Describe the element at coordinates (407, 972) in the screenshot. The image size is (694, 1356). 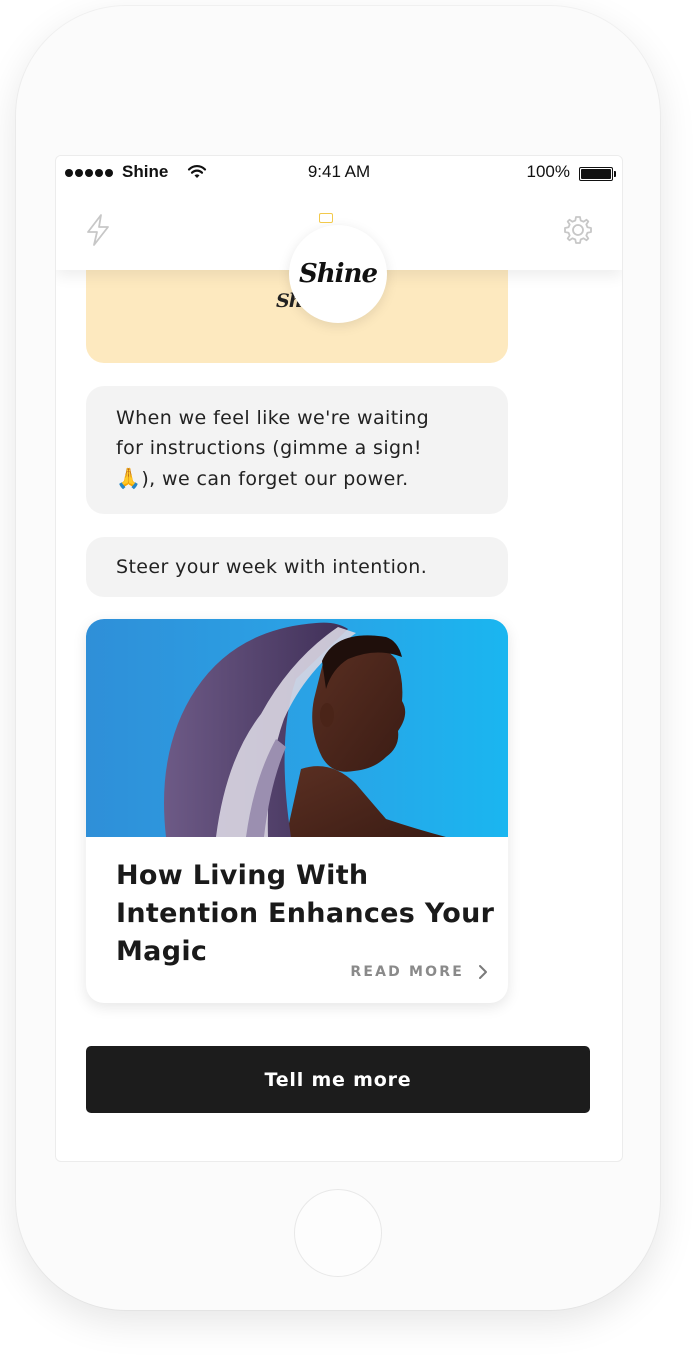
I see `read-more-label: READ MORE` at that location.